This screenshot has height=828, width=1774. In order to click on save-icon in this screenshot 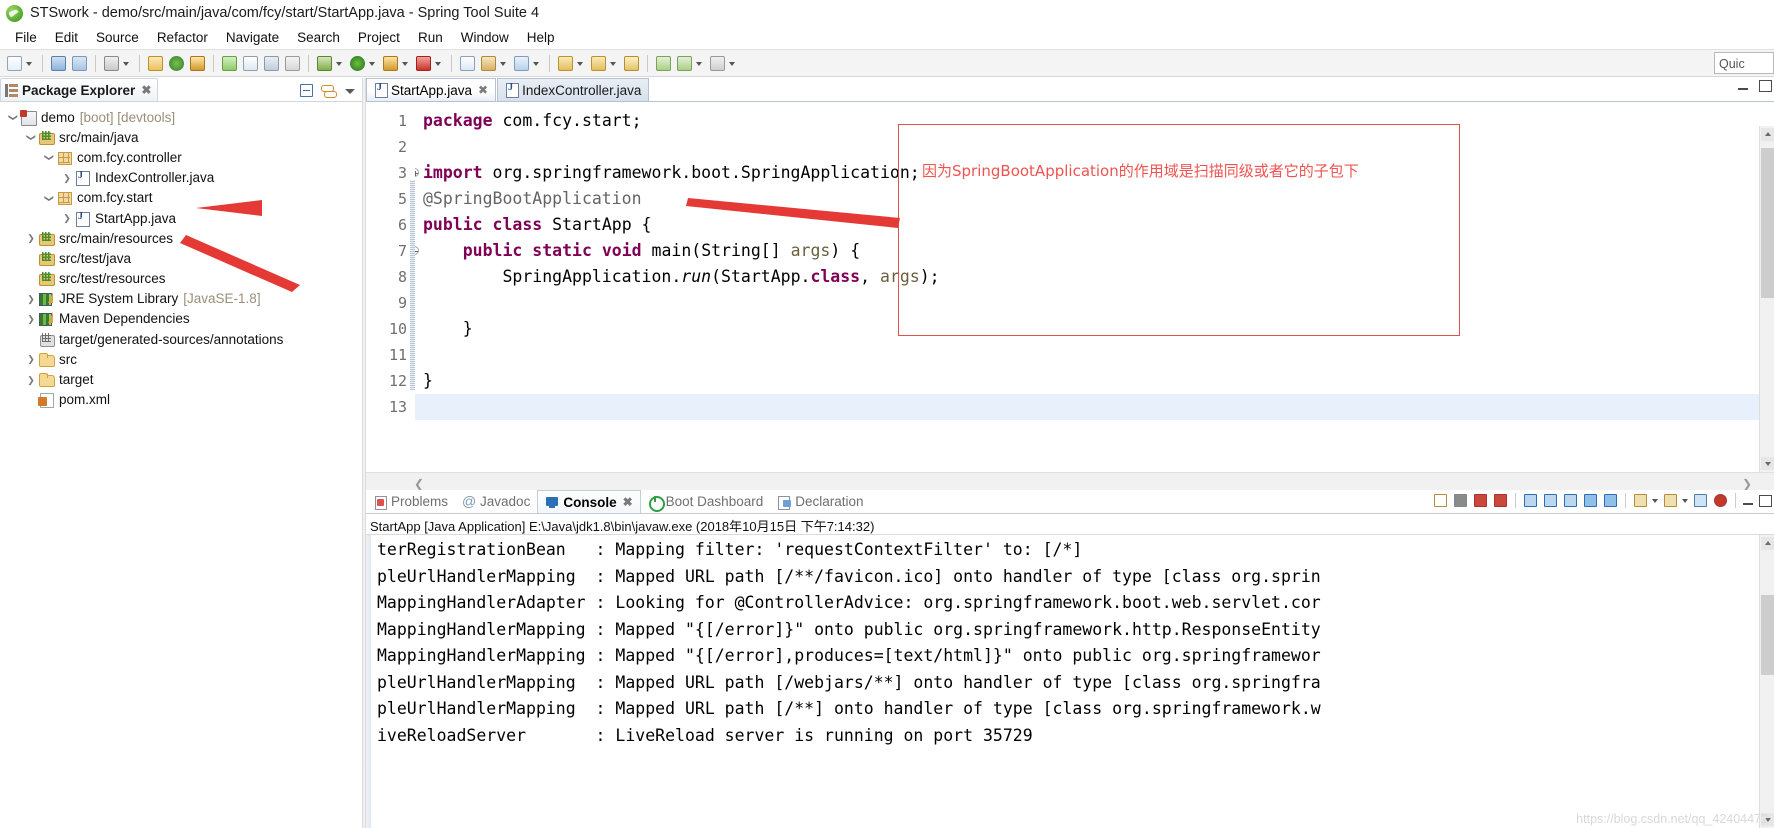, I will do `click(58, 63)`.